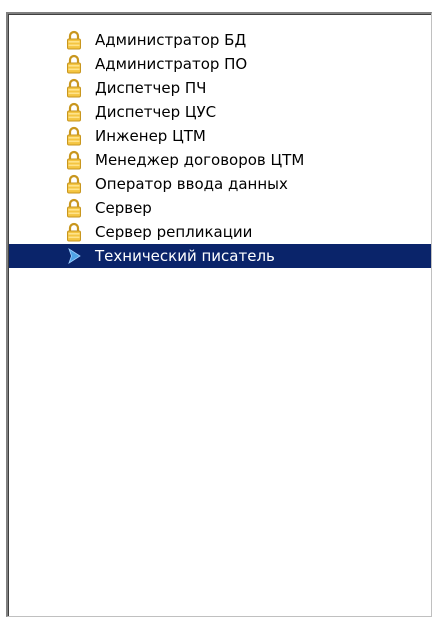 This screenshot has width=436, height=626. Describe the element at coordinates (220, 112) in the screenshot. I see `list-item: Диспетчер ЦУС` at that location.